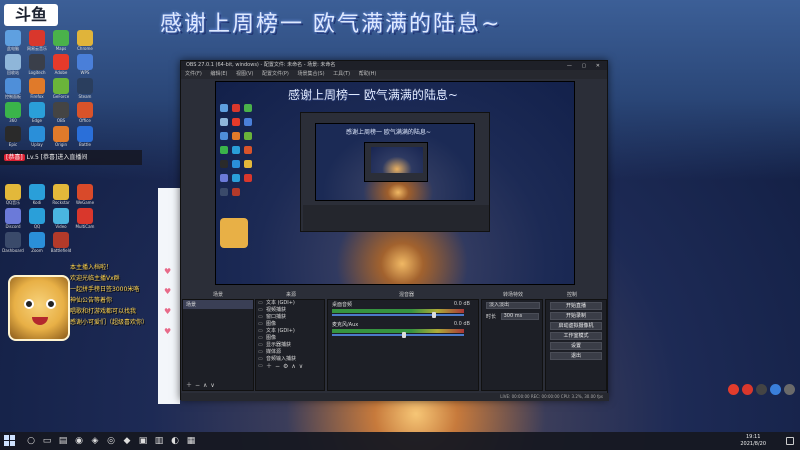 Image resolution: width=800 pixels, height=450 pixels. What do you see at coordinates (373, 95) in the screenshot?
I see `preview-title: 感谢上周榜一 欧气满满的陆息~` at bounding box center [373, 95].